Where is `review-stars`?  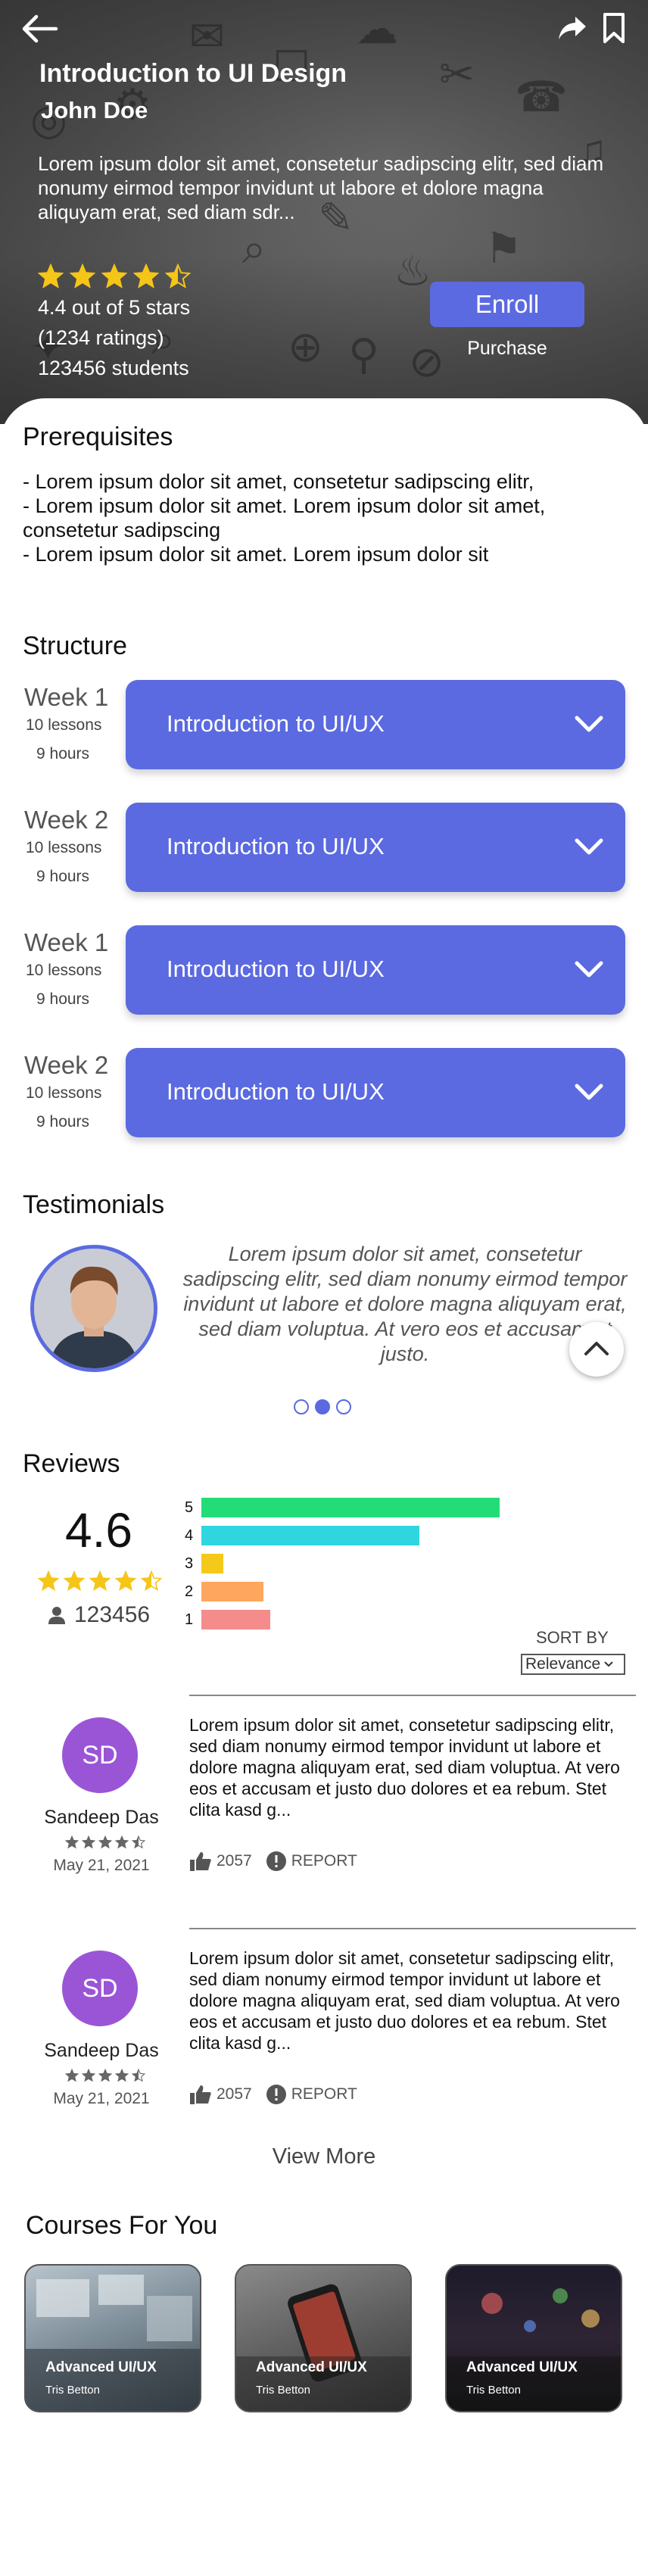
review-stars is located at coordinates (105, 1842).